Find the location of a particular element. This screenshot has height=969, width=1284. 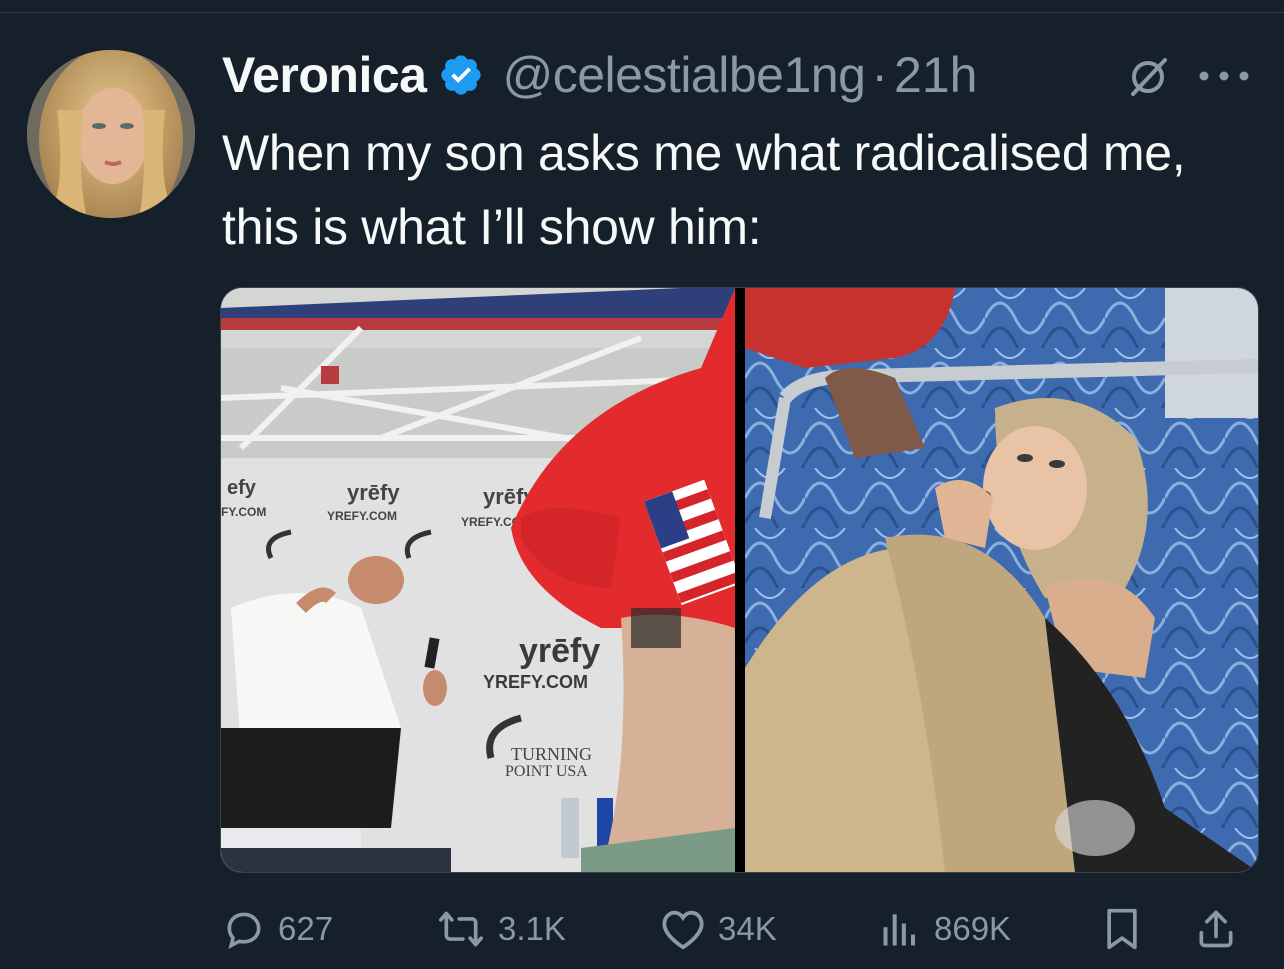

tweet-header: Veronica @celestialbe1ng · 21h is located at coordinates (599, 75).